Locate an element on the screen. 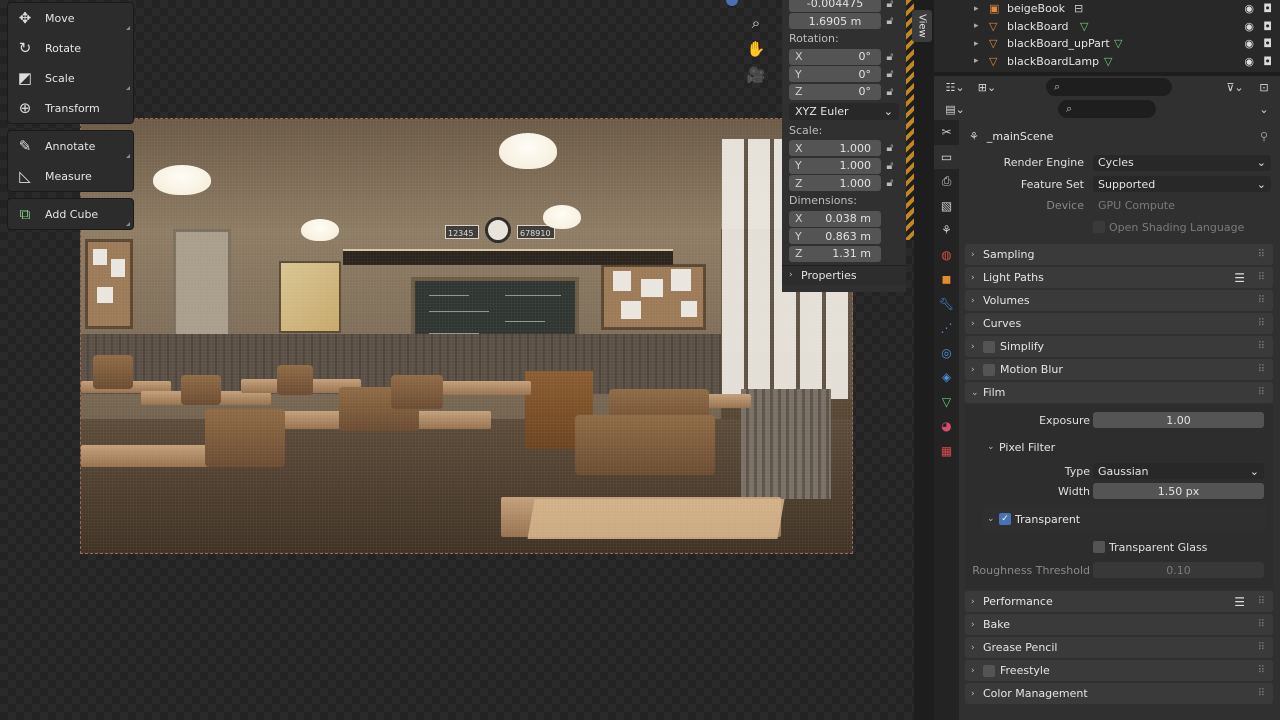  outliner-item-beigebook: ▸ ▣ beigeBook ⊟ ◉ ◘ is located at coordinates (1107, 9).